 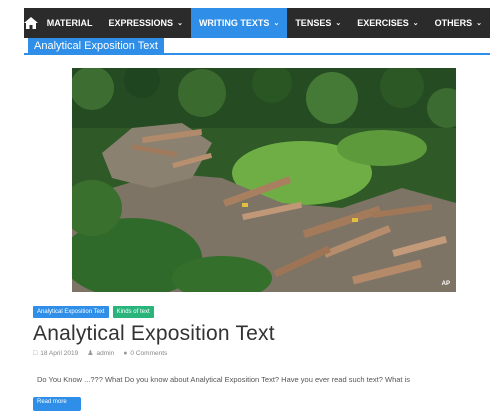 I want to click on nav-item-writing-texts: WRITING TEXTS ⌄, so click(x=239, y=23).